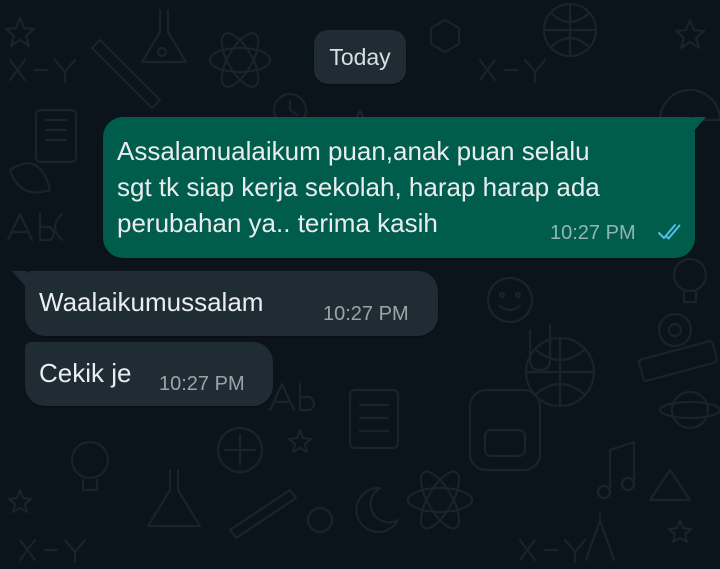 The image size is (720, 569). Describe the element at coordinates (85, 373) in the screenshot. I see `message-text: Cekik je` at that location.